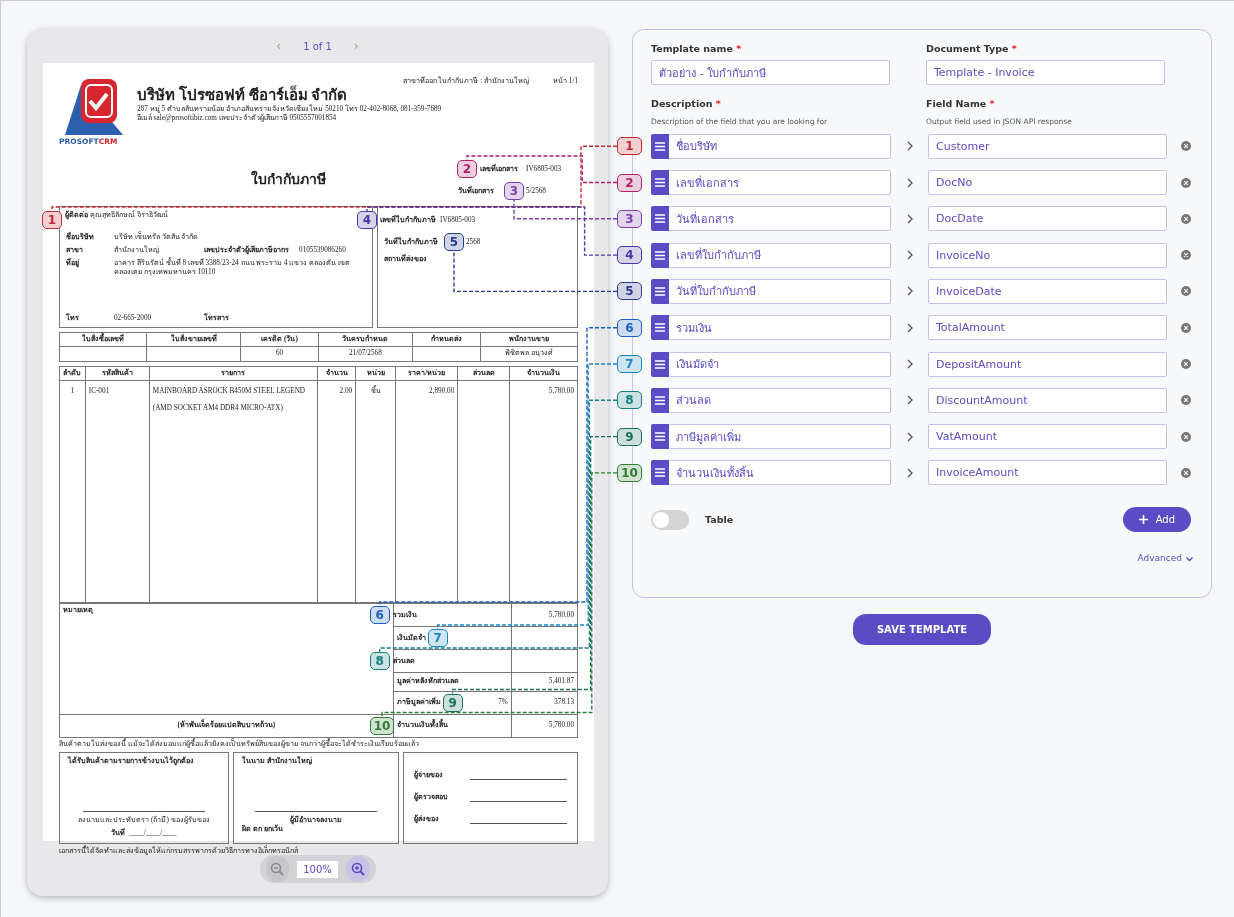 This screenshot has width=1234, height=917. I want to click on field-name-field: VatAmount, so click(1047, 437).